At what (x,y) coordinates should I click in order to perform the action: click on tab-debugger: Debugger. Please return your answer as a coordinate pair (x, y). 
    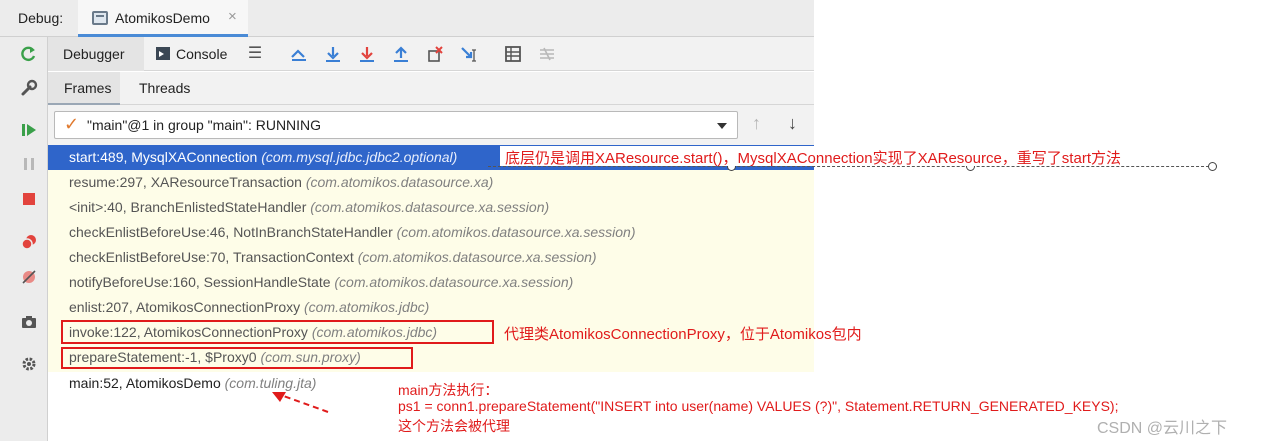
    Looking at the image, I should click on (96, 54).